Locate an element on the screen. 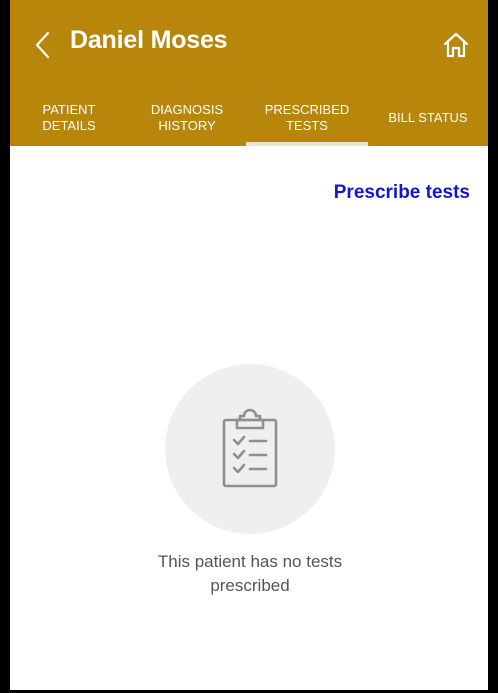 This screenshot has height=693, width=498. tab-label: BILL STATUS is located at coordinates (428, 117).